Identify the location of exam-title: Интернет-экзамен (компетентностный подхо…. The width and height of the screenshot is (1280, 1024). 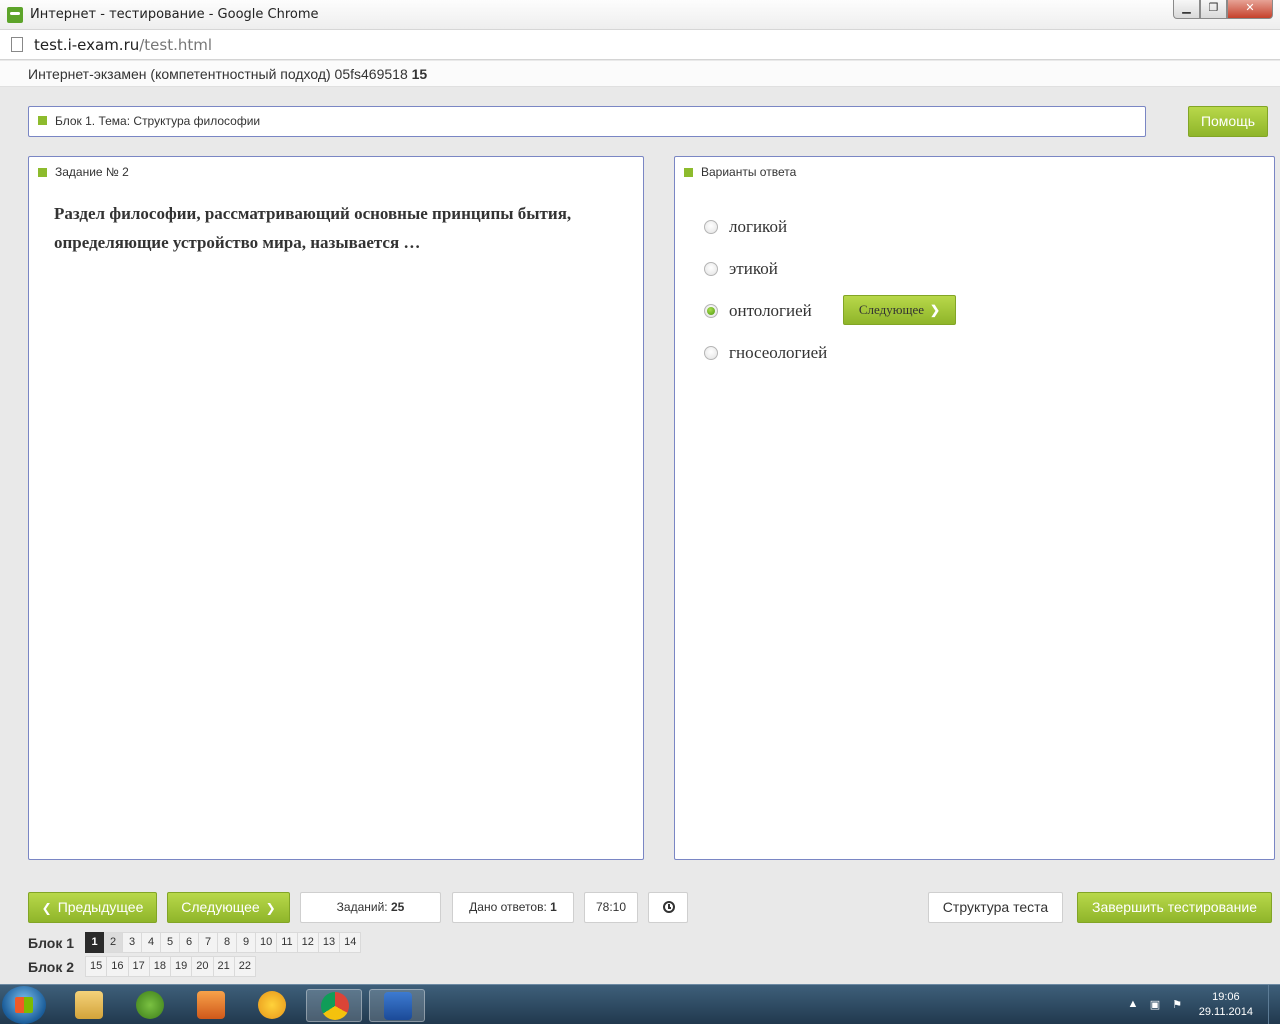
(227, 74).